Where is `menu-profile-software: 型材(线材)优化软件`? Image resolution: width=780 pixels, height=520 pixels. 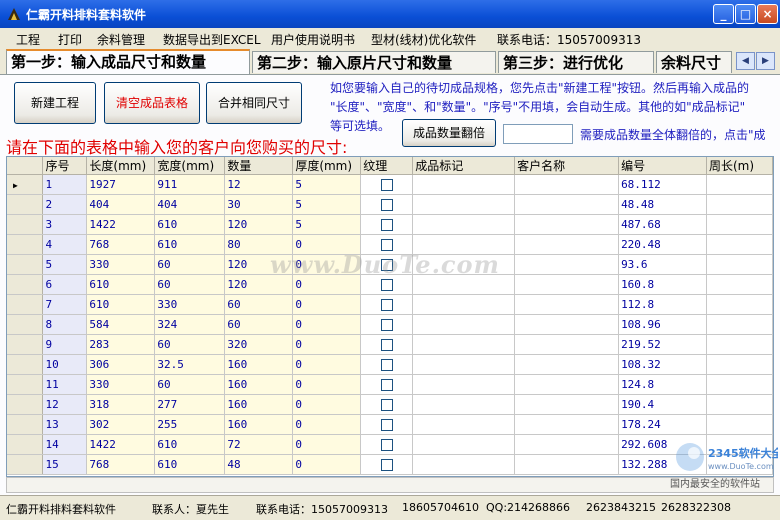
menu-profile-software: 型材(线材)优化软件 is located at coordinates (423, 39).